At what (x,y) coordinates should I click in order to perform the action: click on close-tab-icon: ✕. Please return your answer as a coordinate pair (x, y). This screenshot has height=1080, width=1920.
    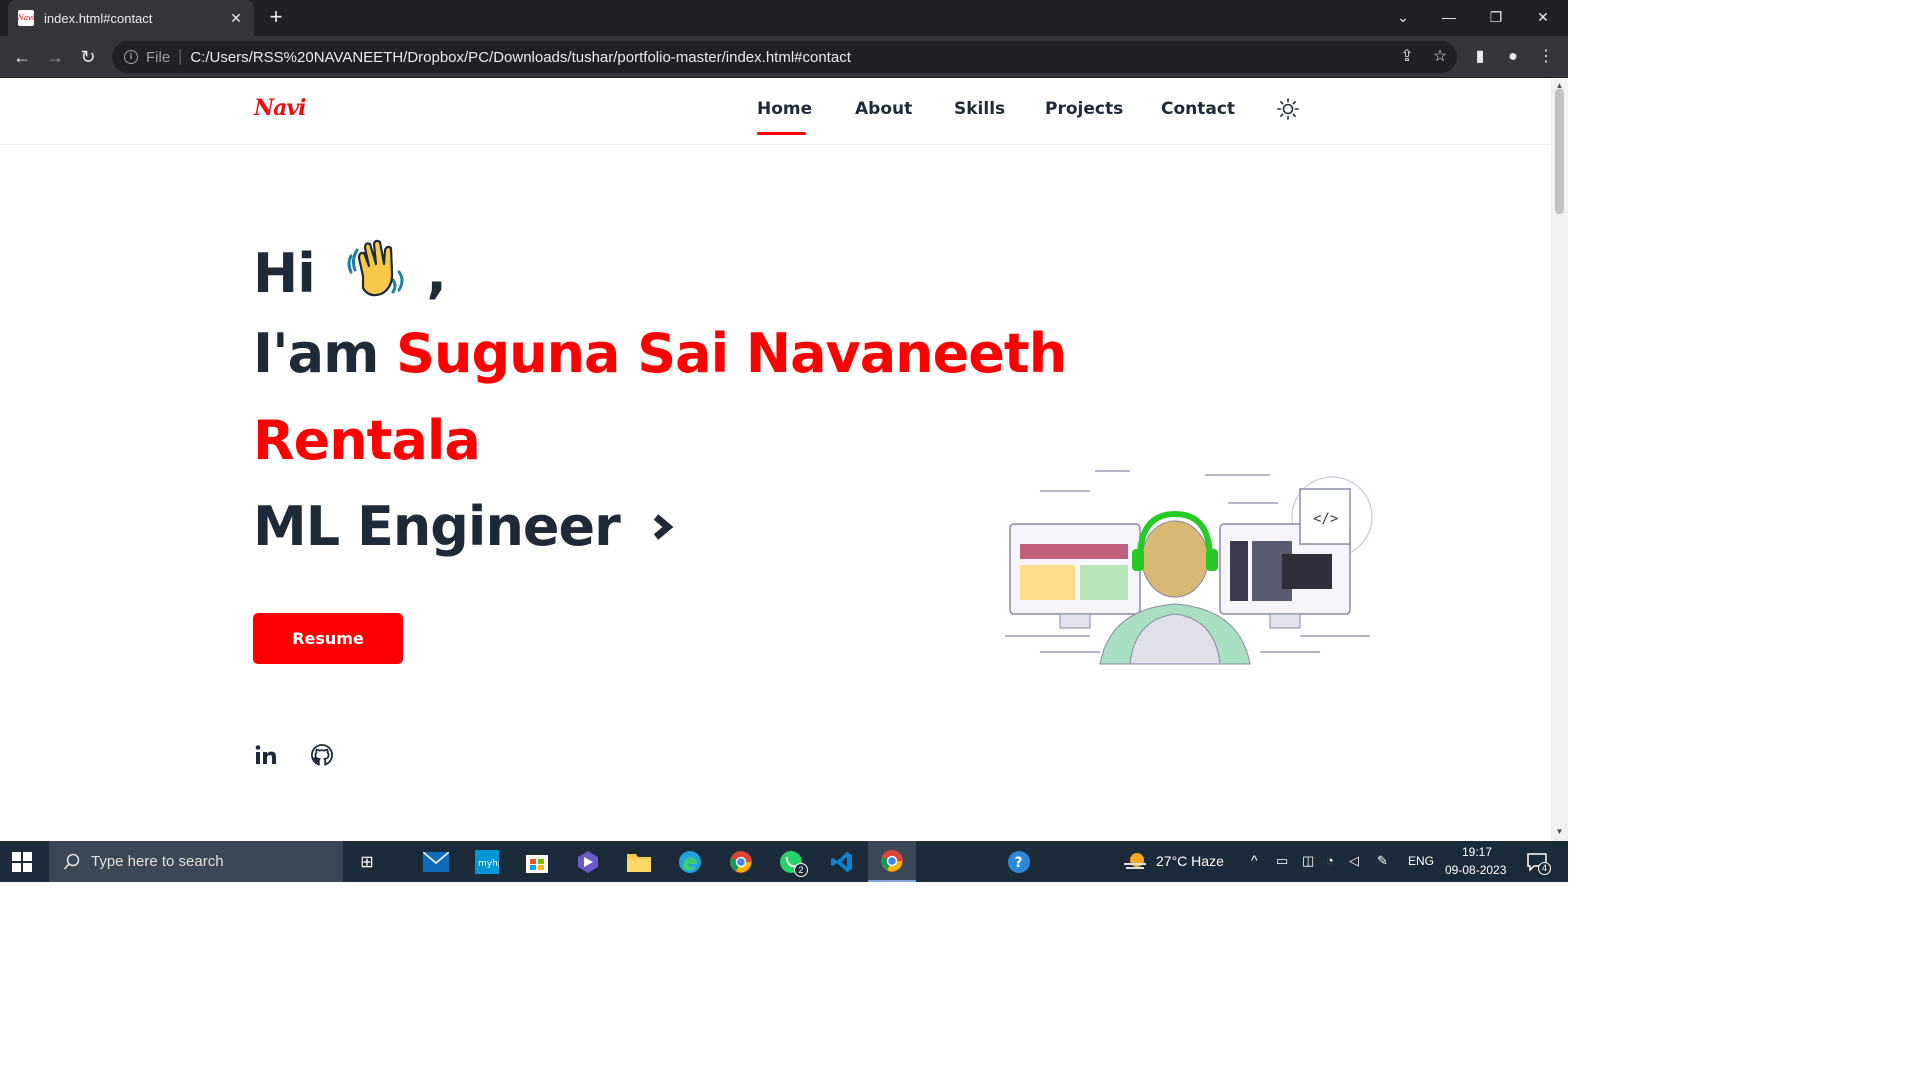
    Looking at the image, I should click on (236, 18).